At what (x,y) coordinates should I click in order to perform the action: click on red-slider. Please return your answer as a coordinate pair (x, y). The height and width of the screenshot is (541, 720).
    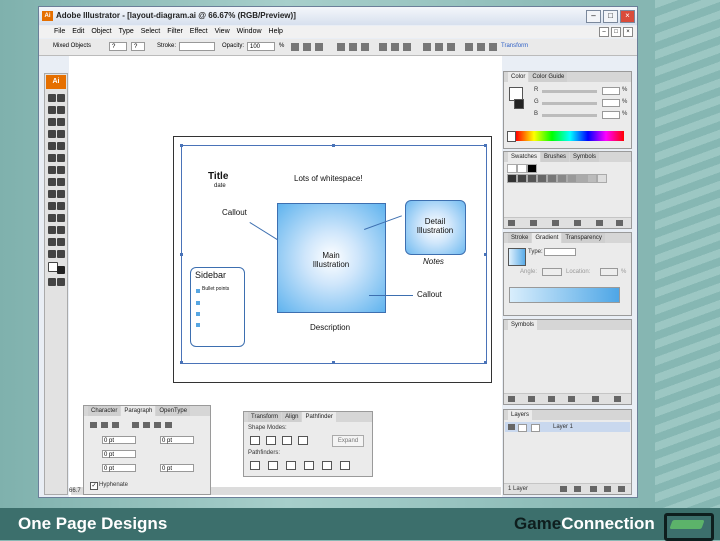
    Looking at the image, I should click on (569, 91).